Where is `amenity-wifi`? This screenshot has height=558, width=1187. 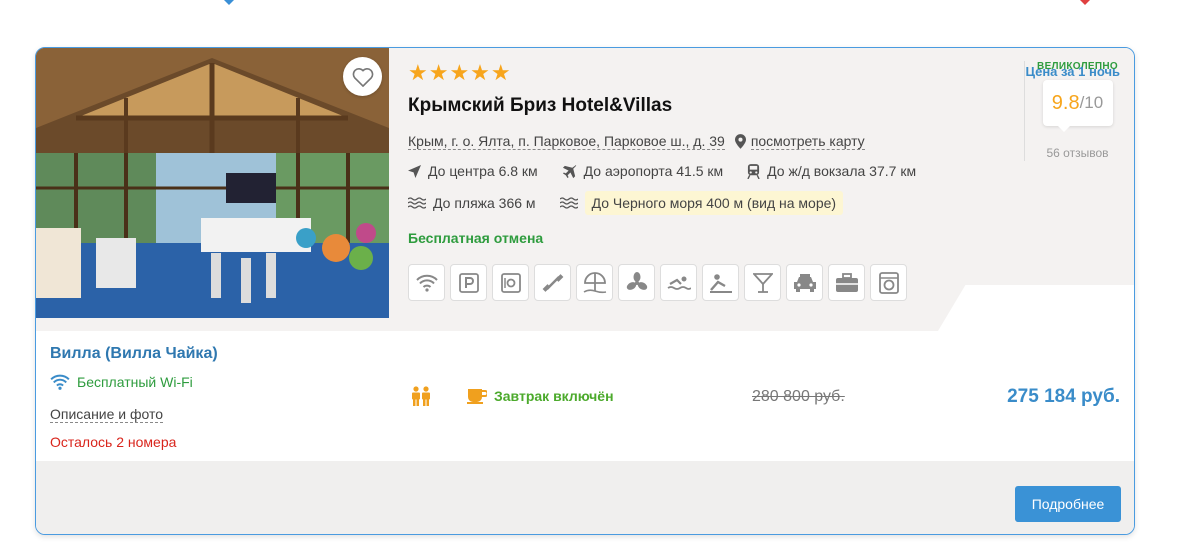
amenity-wifi is located at coordinates (426, 282).